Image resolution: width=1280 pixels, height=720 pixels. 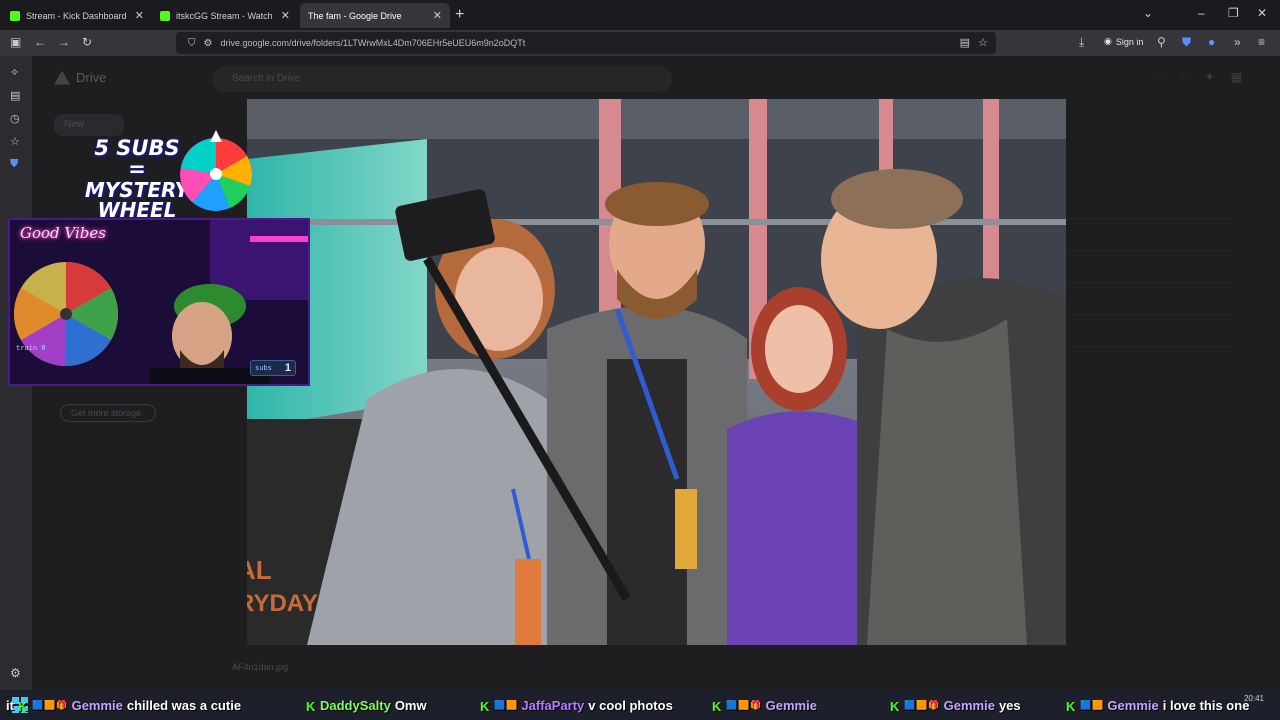 I want to click on file-name: AF4n1dan.jpg, so click(x=260, y=667).